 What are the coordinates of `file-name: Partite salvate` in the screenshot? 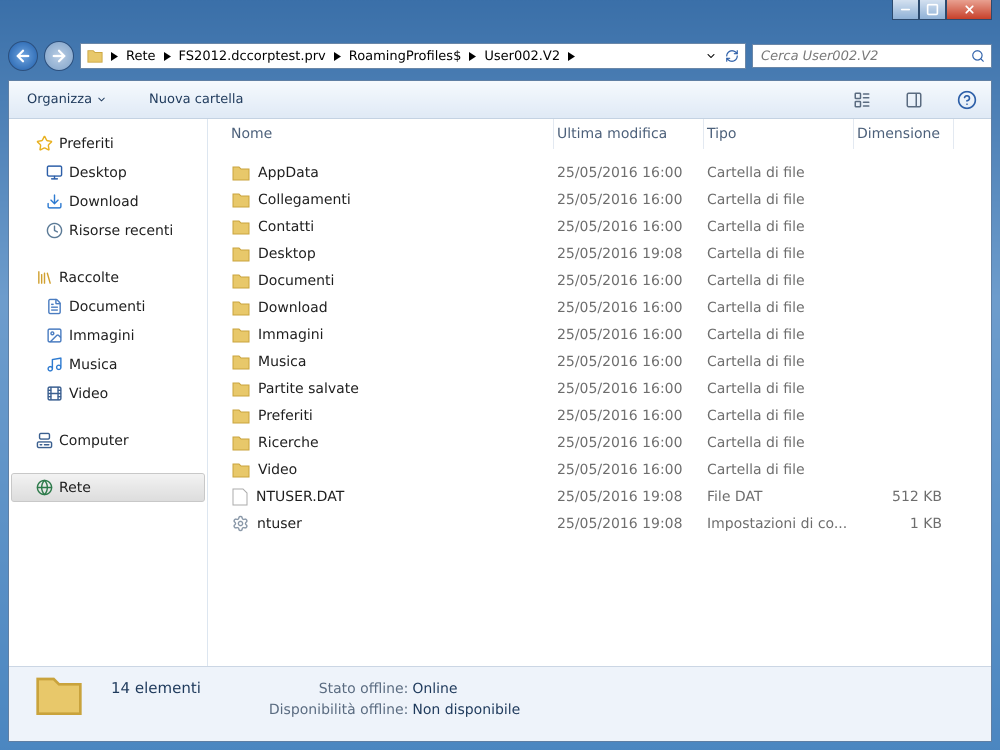 It's located at (391, 389).